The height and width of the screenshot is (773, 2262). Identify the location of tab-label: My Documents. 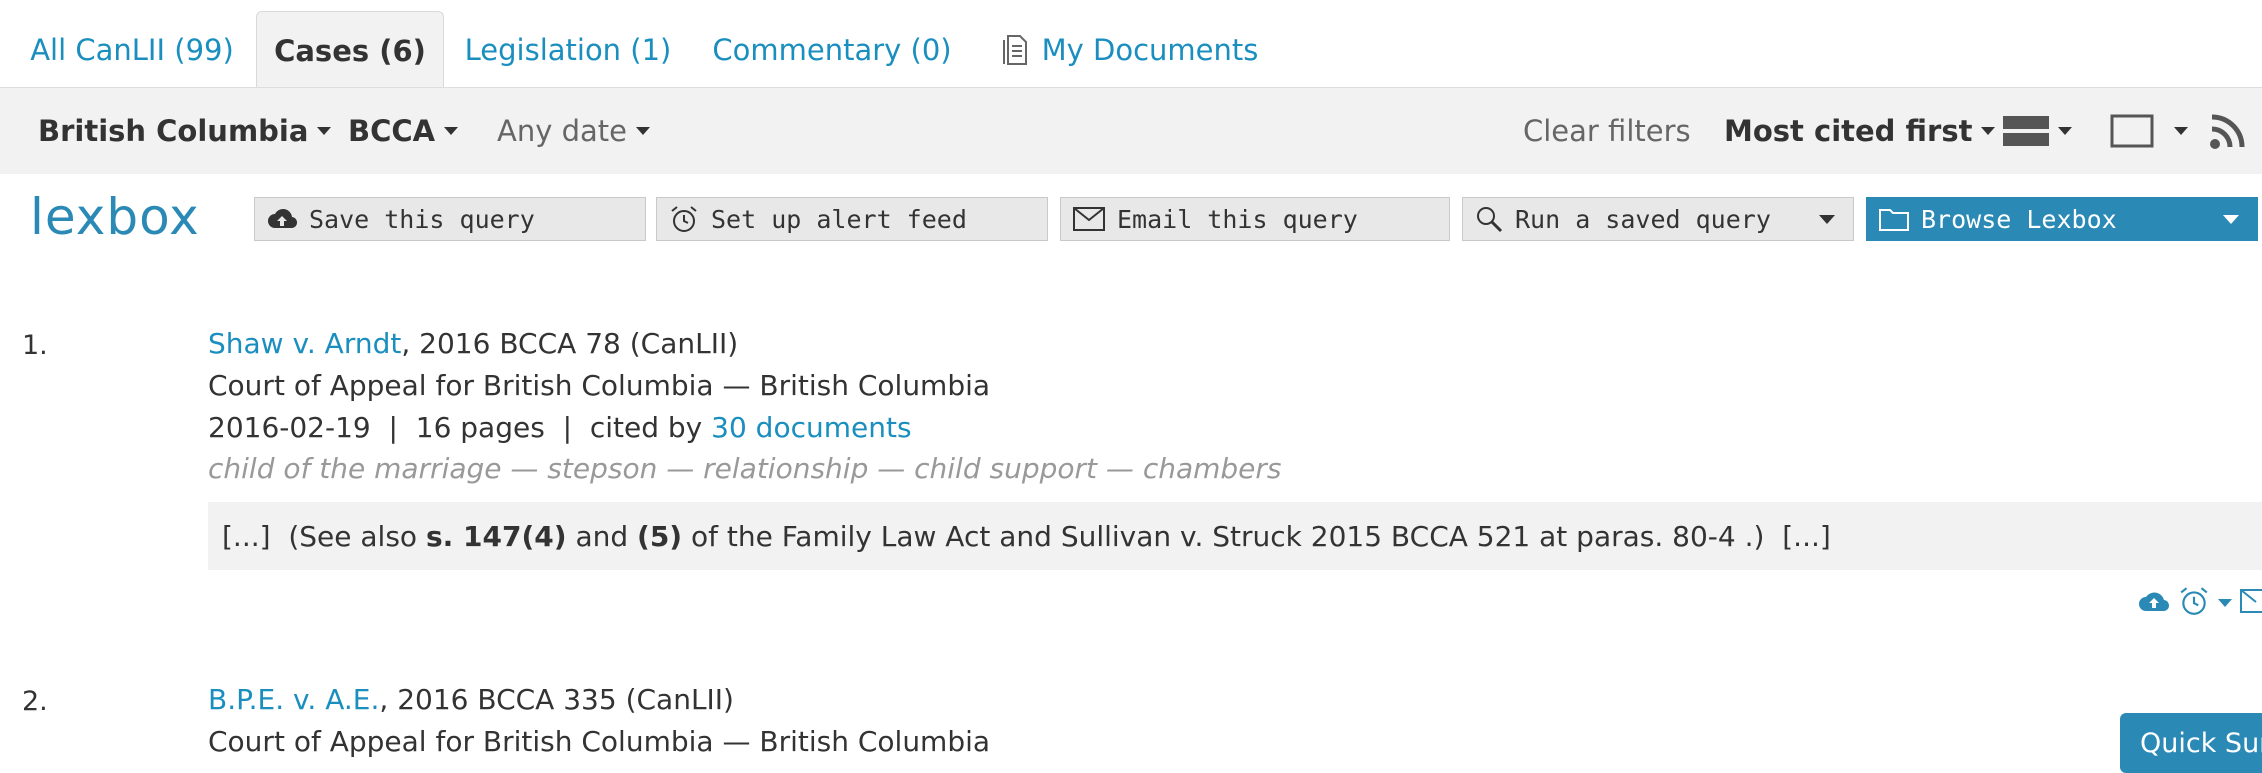
(1150, 50).